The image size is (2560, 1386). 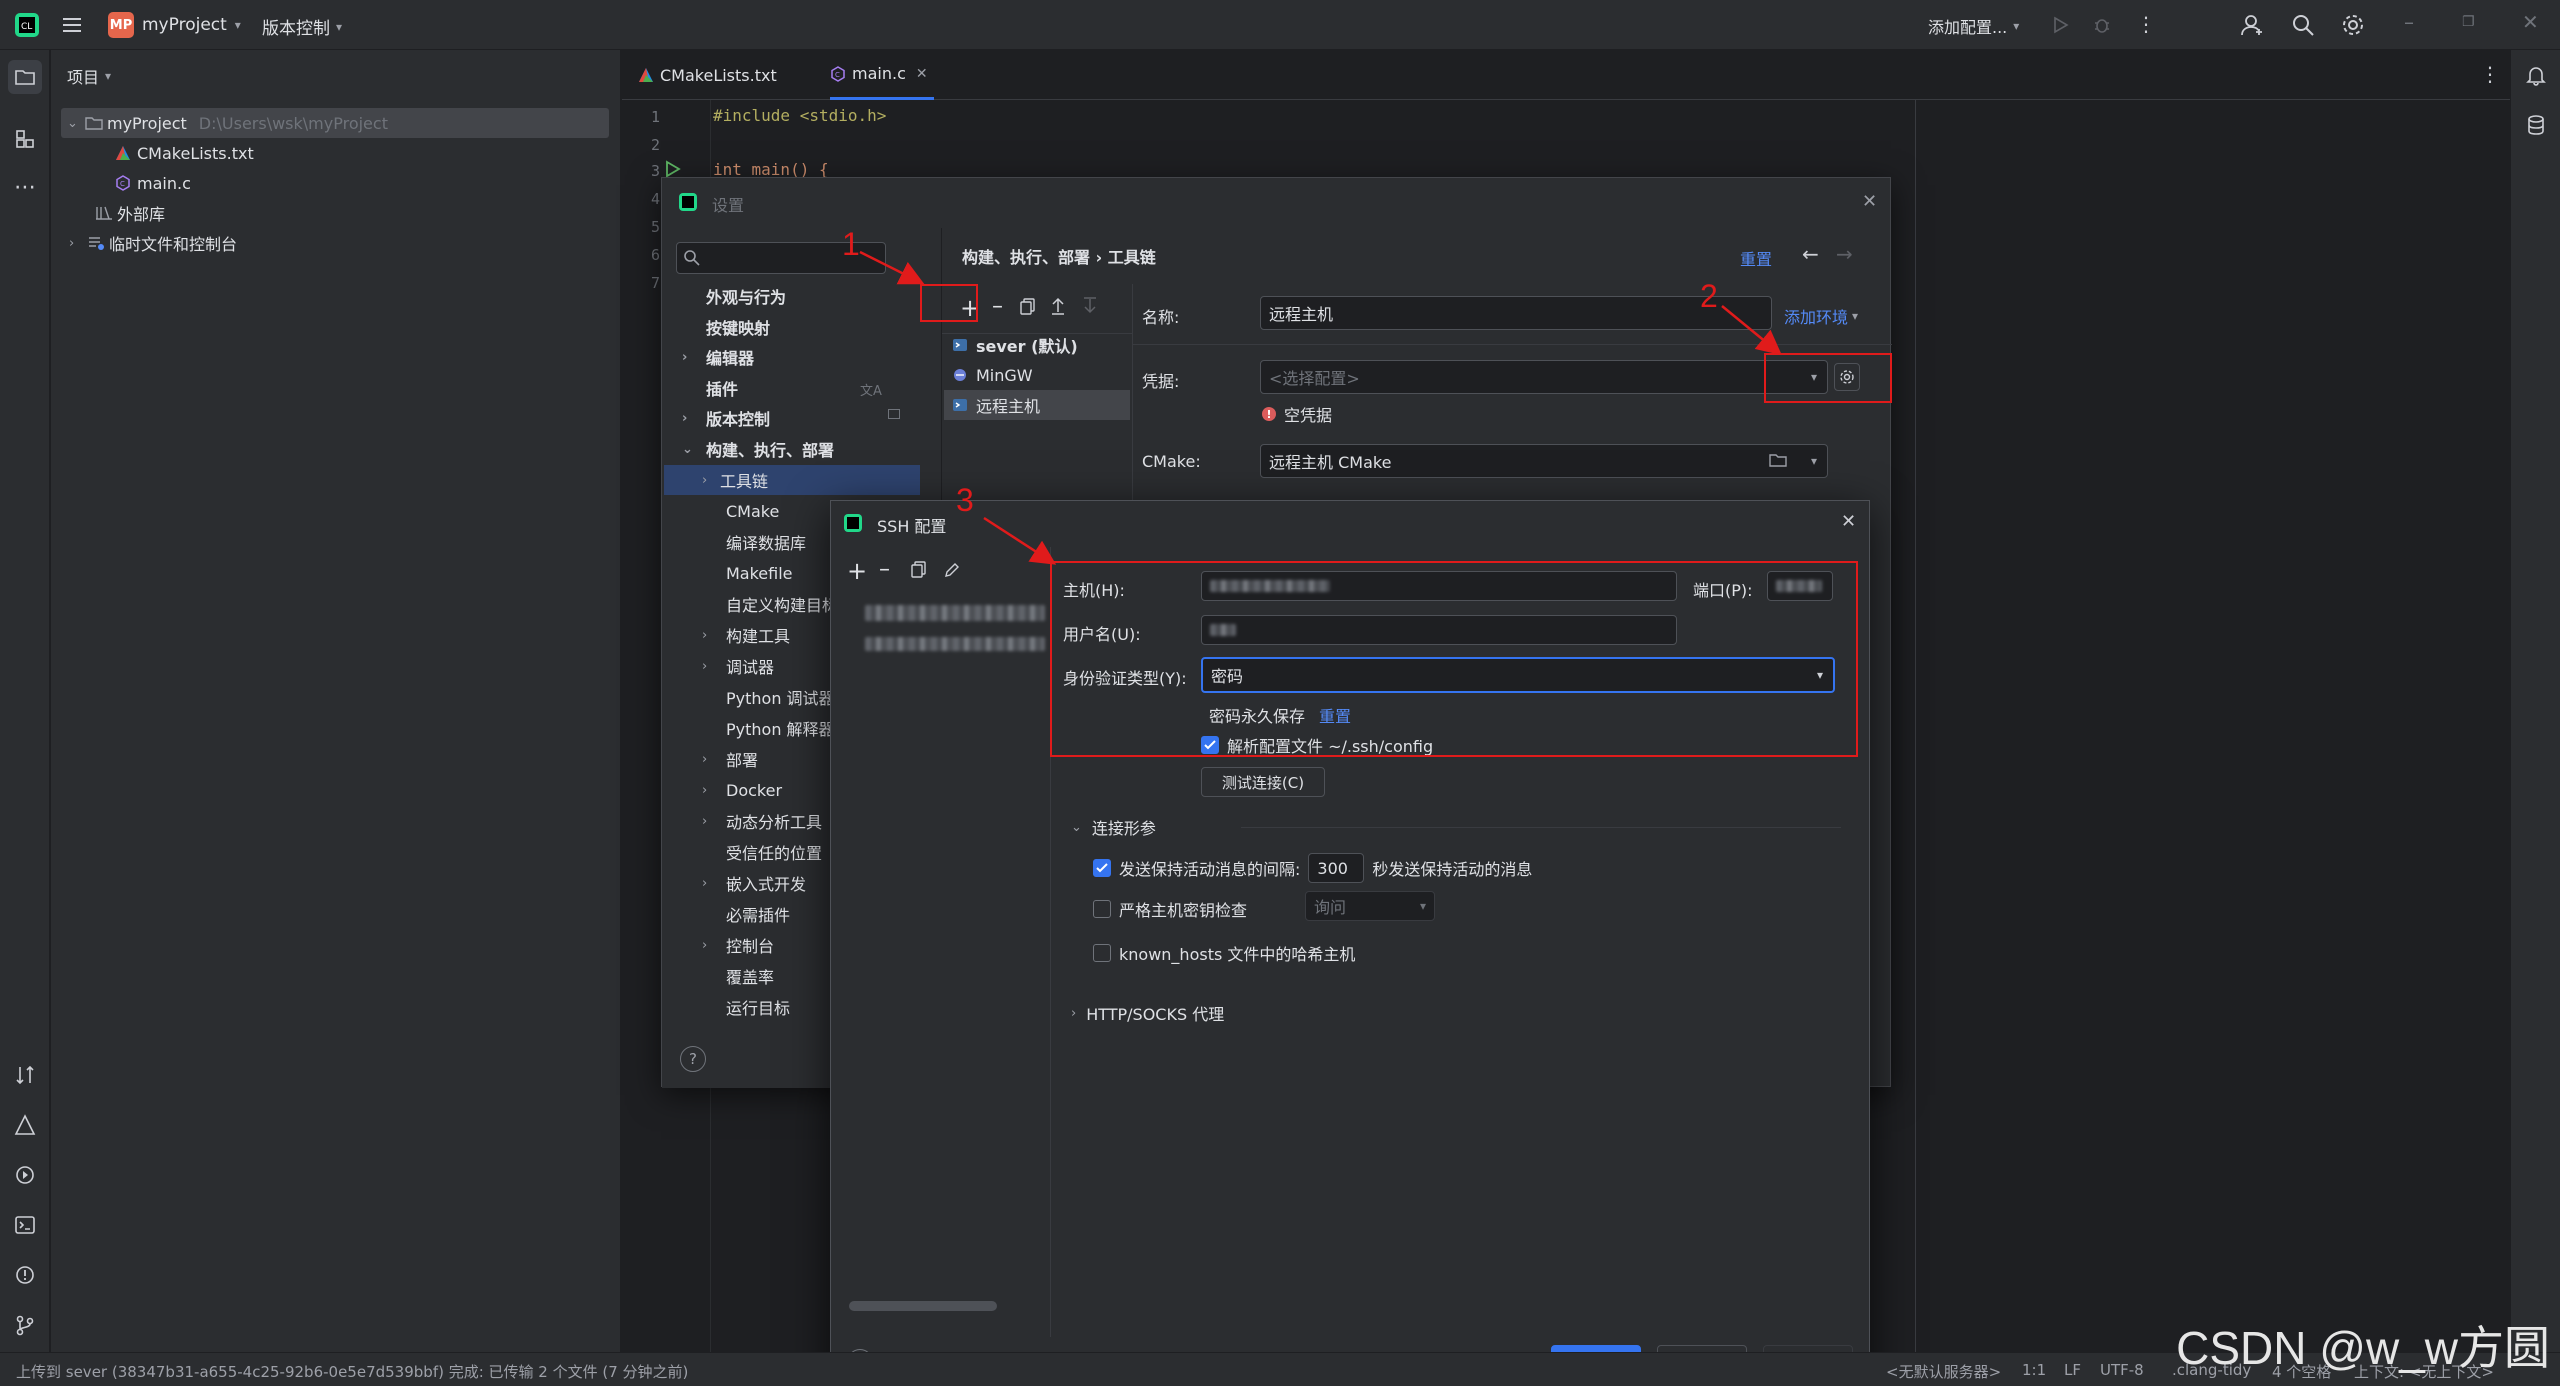 What do you see at coordinates (184, 153) in the screenshot?
I see `tree-file-cmakelists: CMakeLists.txt` at bounding box center [184, 153].